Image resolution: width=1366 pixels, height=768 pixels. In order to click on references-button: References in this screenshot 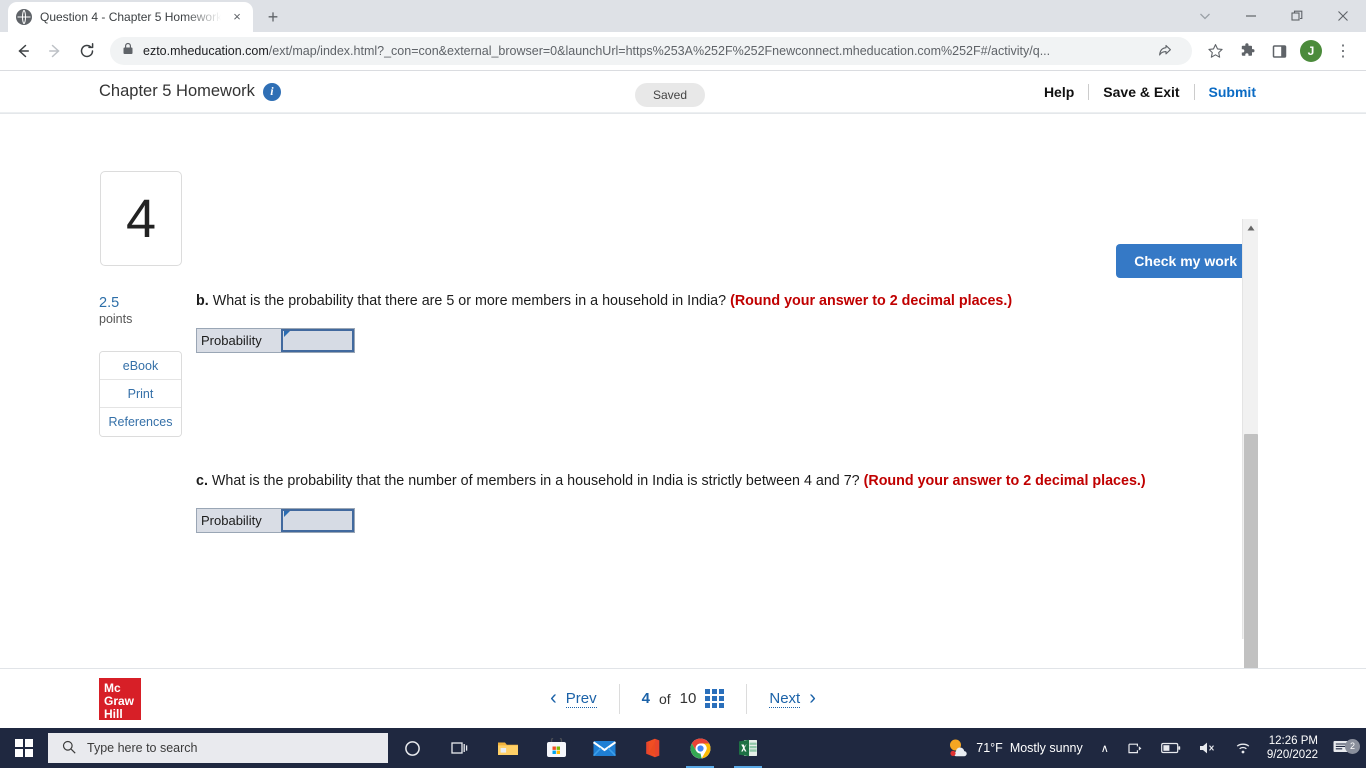, I will do `click(140, 422)`.